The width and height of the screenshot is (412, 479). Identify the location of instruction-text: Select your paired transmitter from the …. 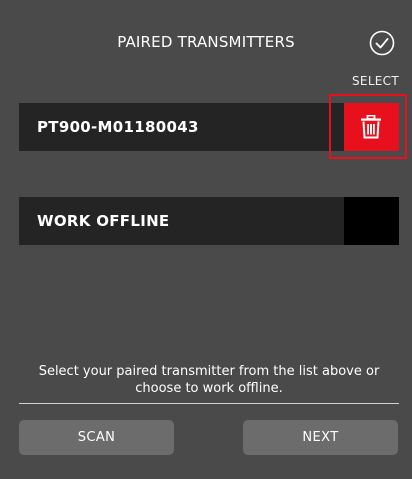
(209, 380).